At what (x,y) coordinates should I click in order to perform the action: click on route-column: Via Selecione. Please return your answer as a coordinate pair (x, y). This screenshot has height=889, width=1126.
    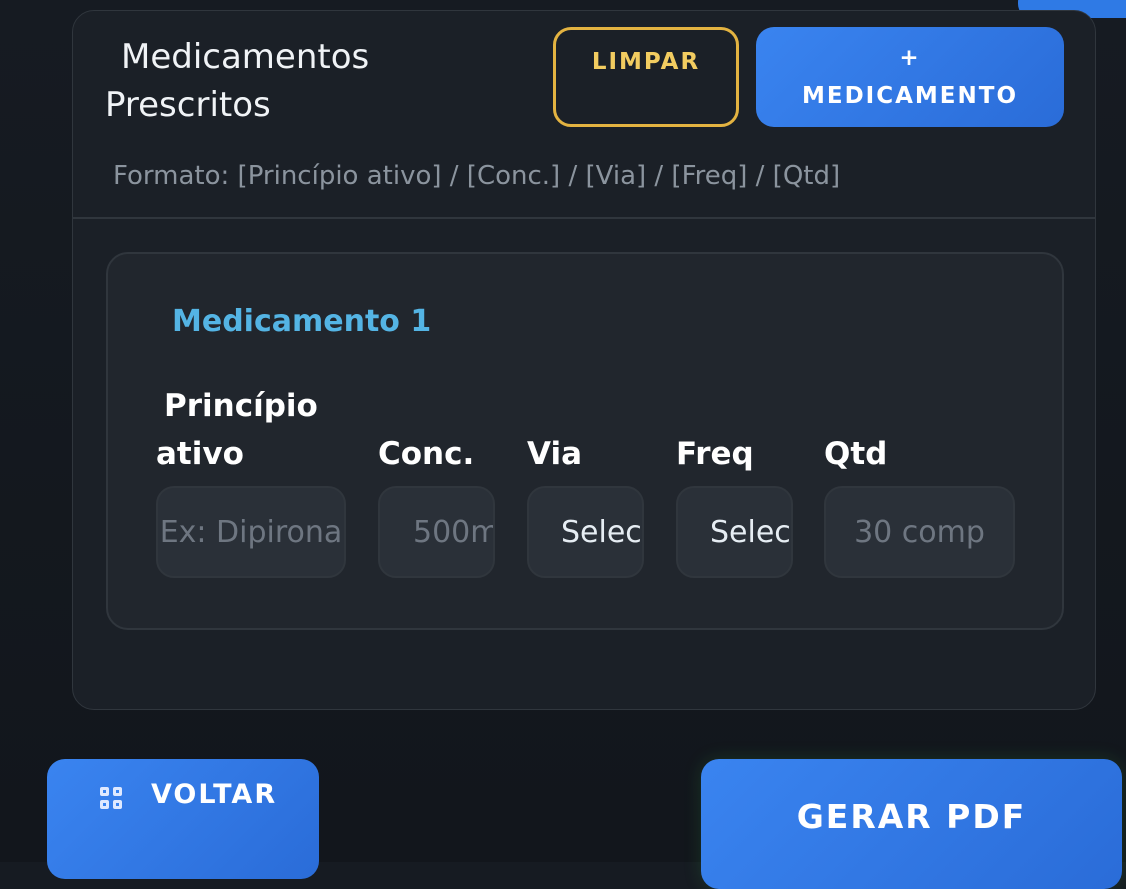
    Looking at the image, I should click on (585, 480).